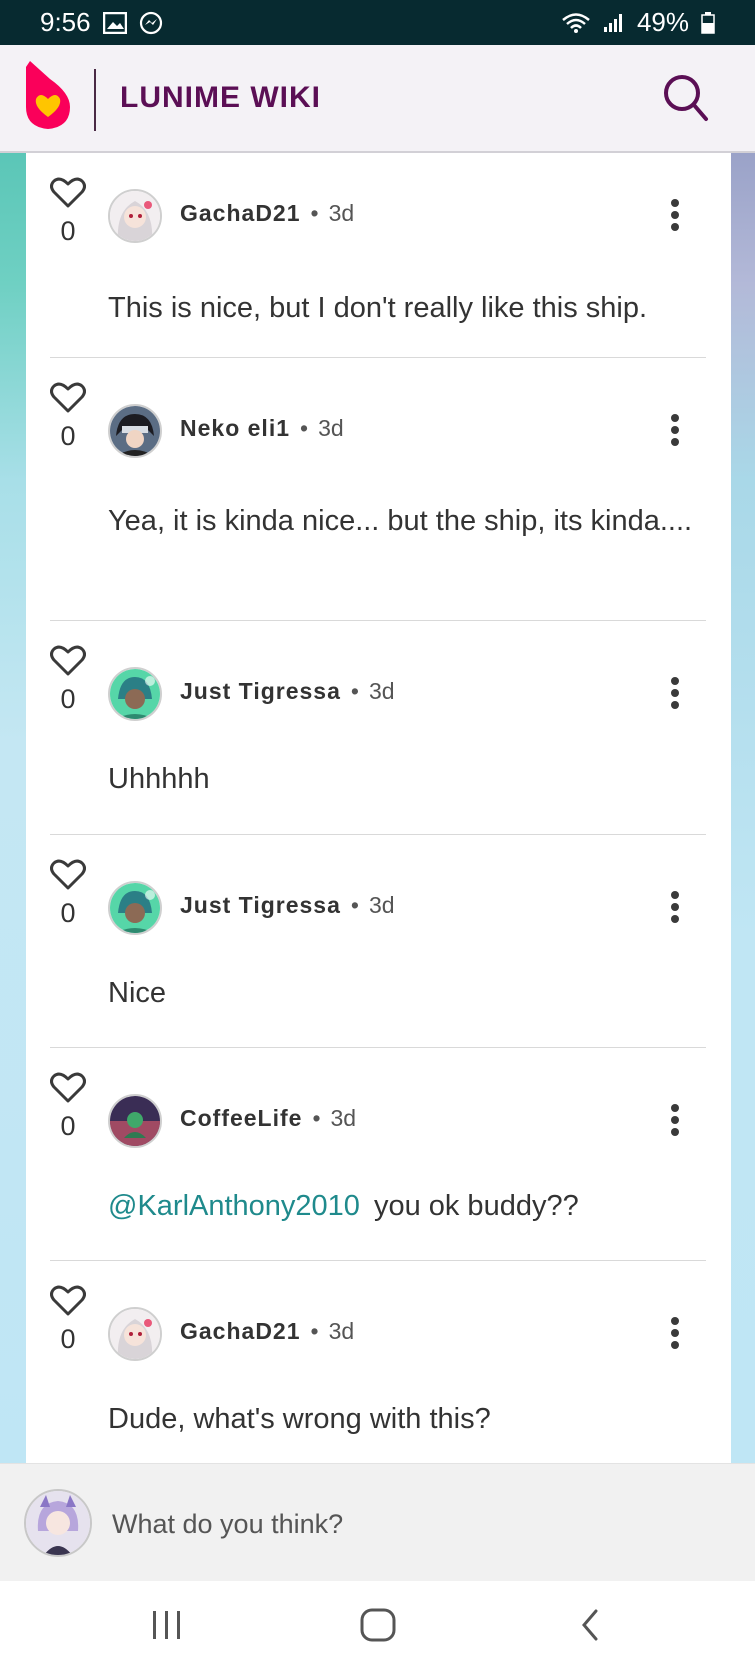 This screenshot has height=1678, width=755. Describe the element at coordinates (378, 728) in the screenshot. I see `comment-item: 0 Just Tigressa • 3d Uhhhhh` at that location.